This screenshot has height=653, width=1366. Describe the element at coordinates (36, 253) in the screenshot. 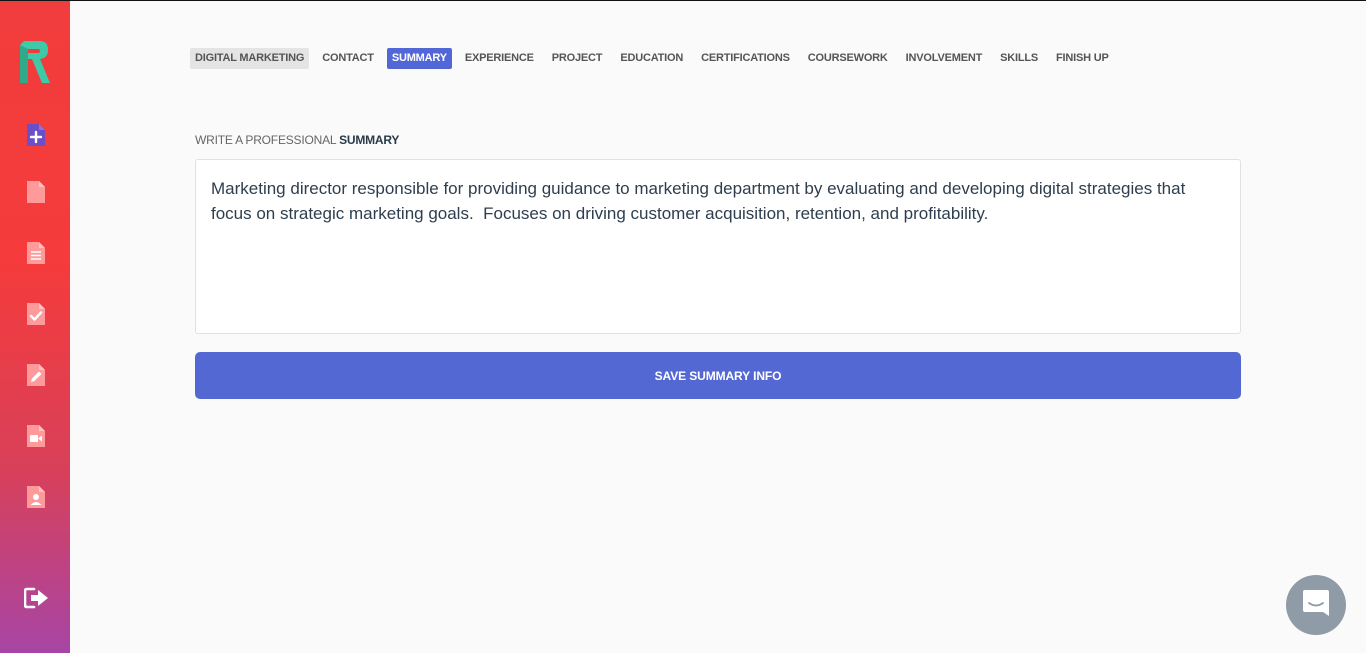

I see `document-lines-icon` at that location.